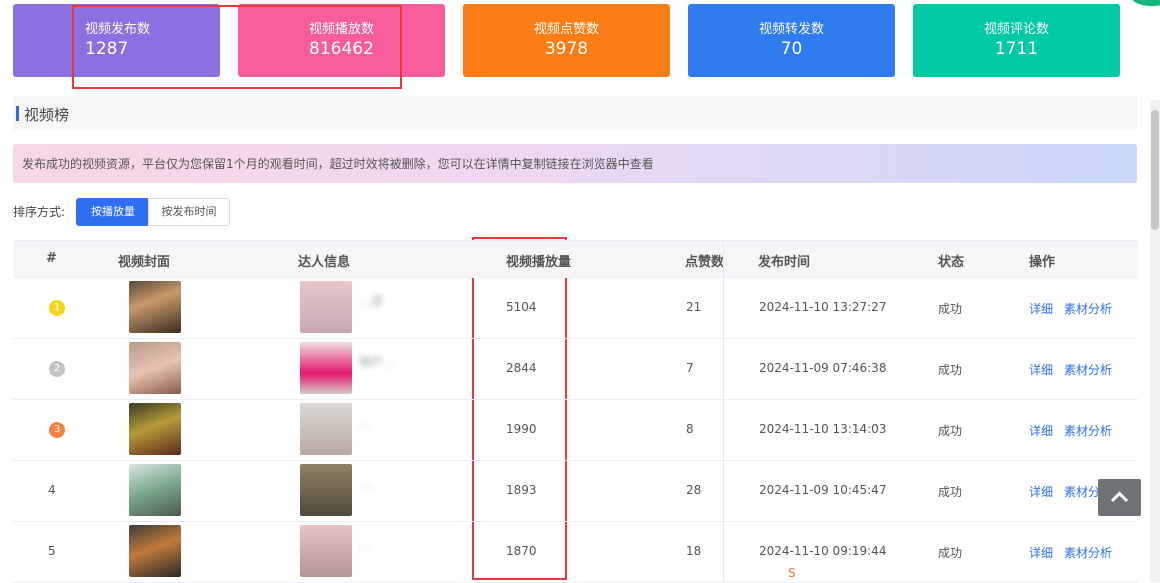 The width and height of the screenshot is (1160, 583). What do you see at coordinates (823, 429) in the screenshot?
I see `publish-time: 2024-11-10 13:14:03` at bounding box center [823, 429].